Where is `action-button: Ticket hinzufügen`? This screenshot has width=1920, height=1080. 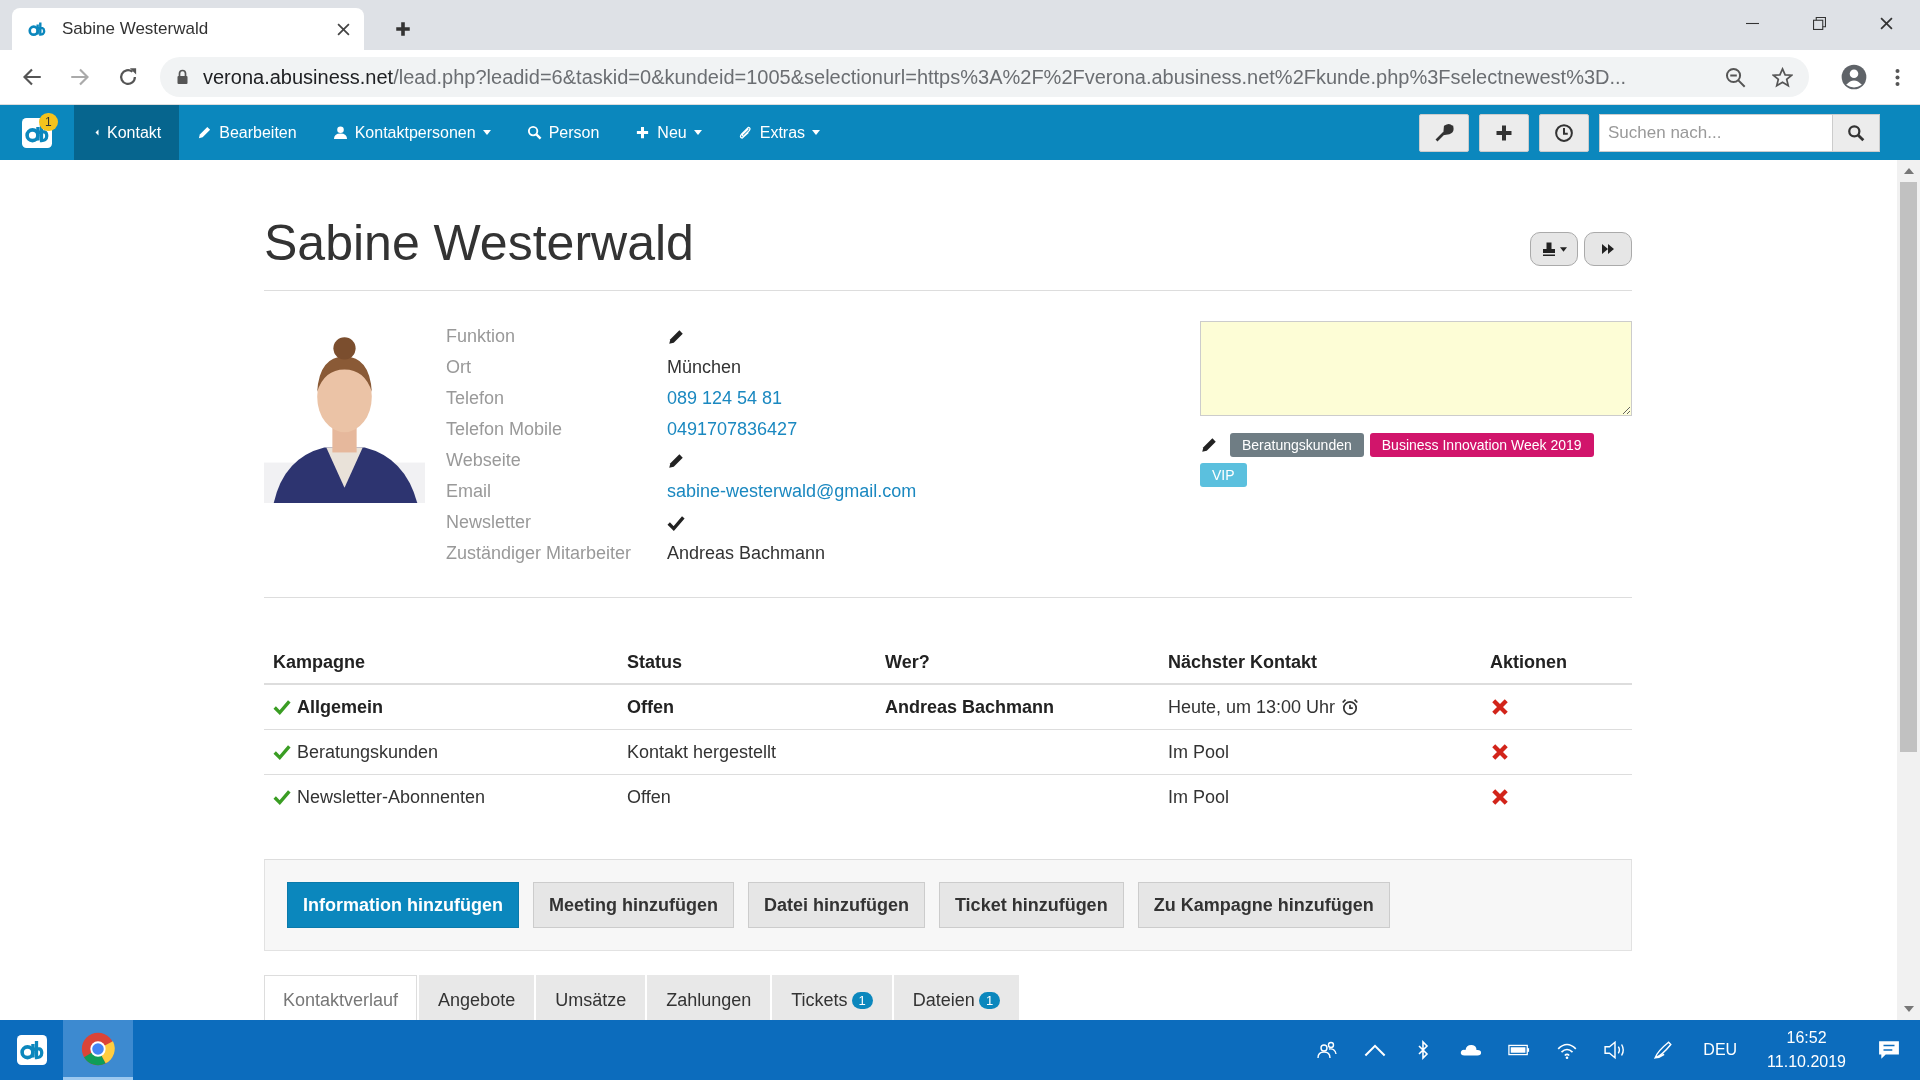 action-button: Ticket hinzufügen is located at coordinates (1031, 905).